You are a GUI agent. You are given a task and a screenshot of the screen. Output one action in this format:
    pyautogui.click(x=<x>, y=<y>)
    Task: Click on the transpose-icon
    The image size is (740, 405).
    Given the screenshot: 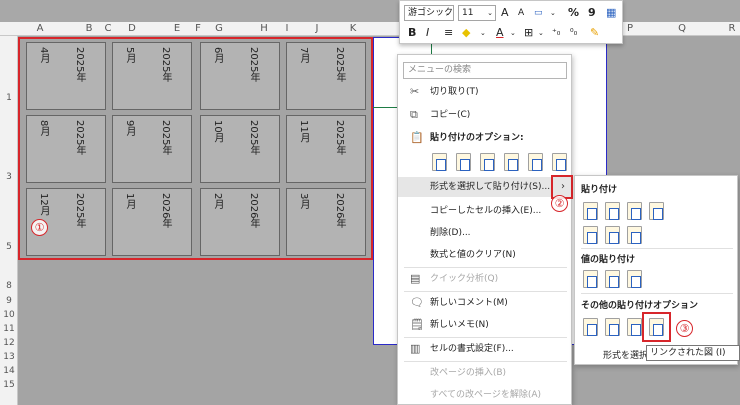 What is the action you would take?
    pyautogui.click(x=634, y=235)
    